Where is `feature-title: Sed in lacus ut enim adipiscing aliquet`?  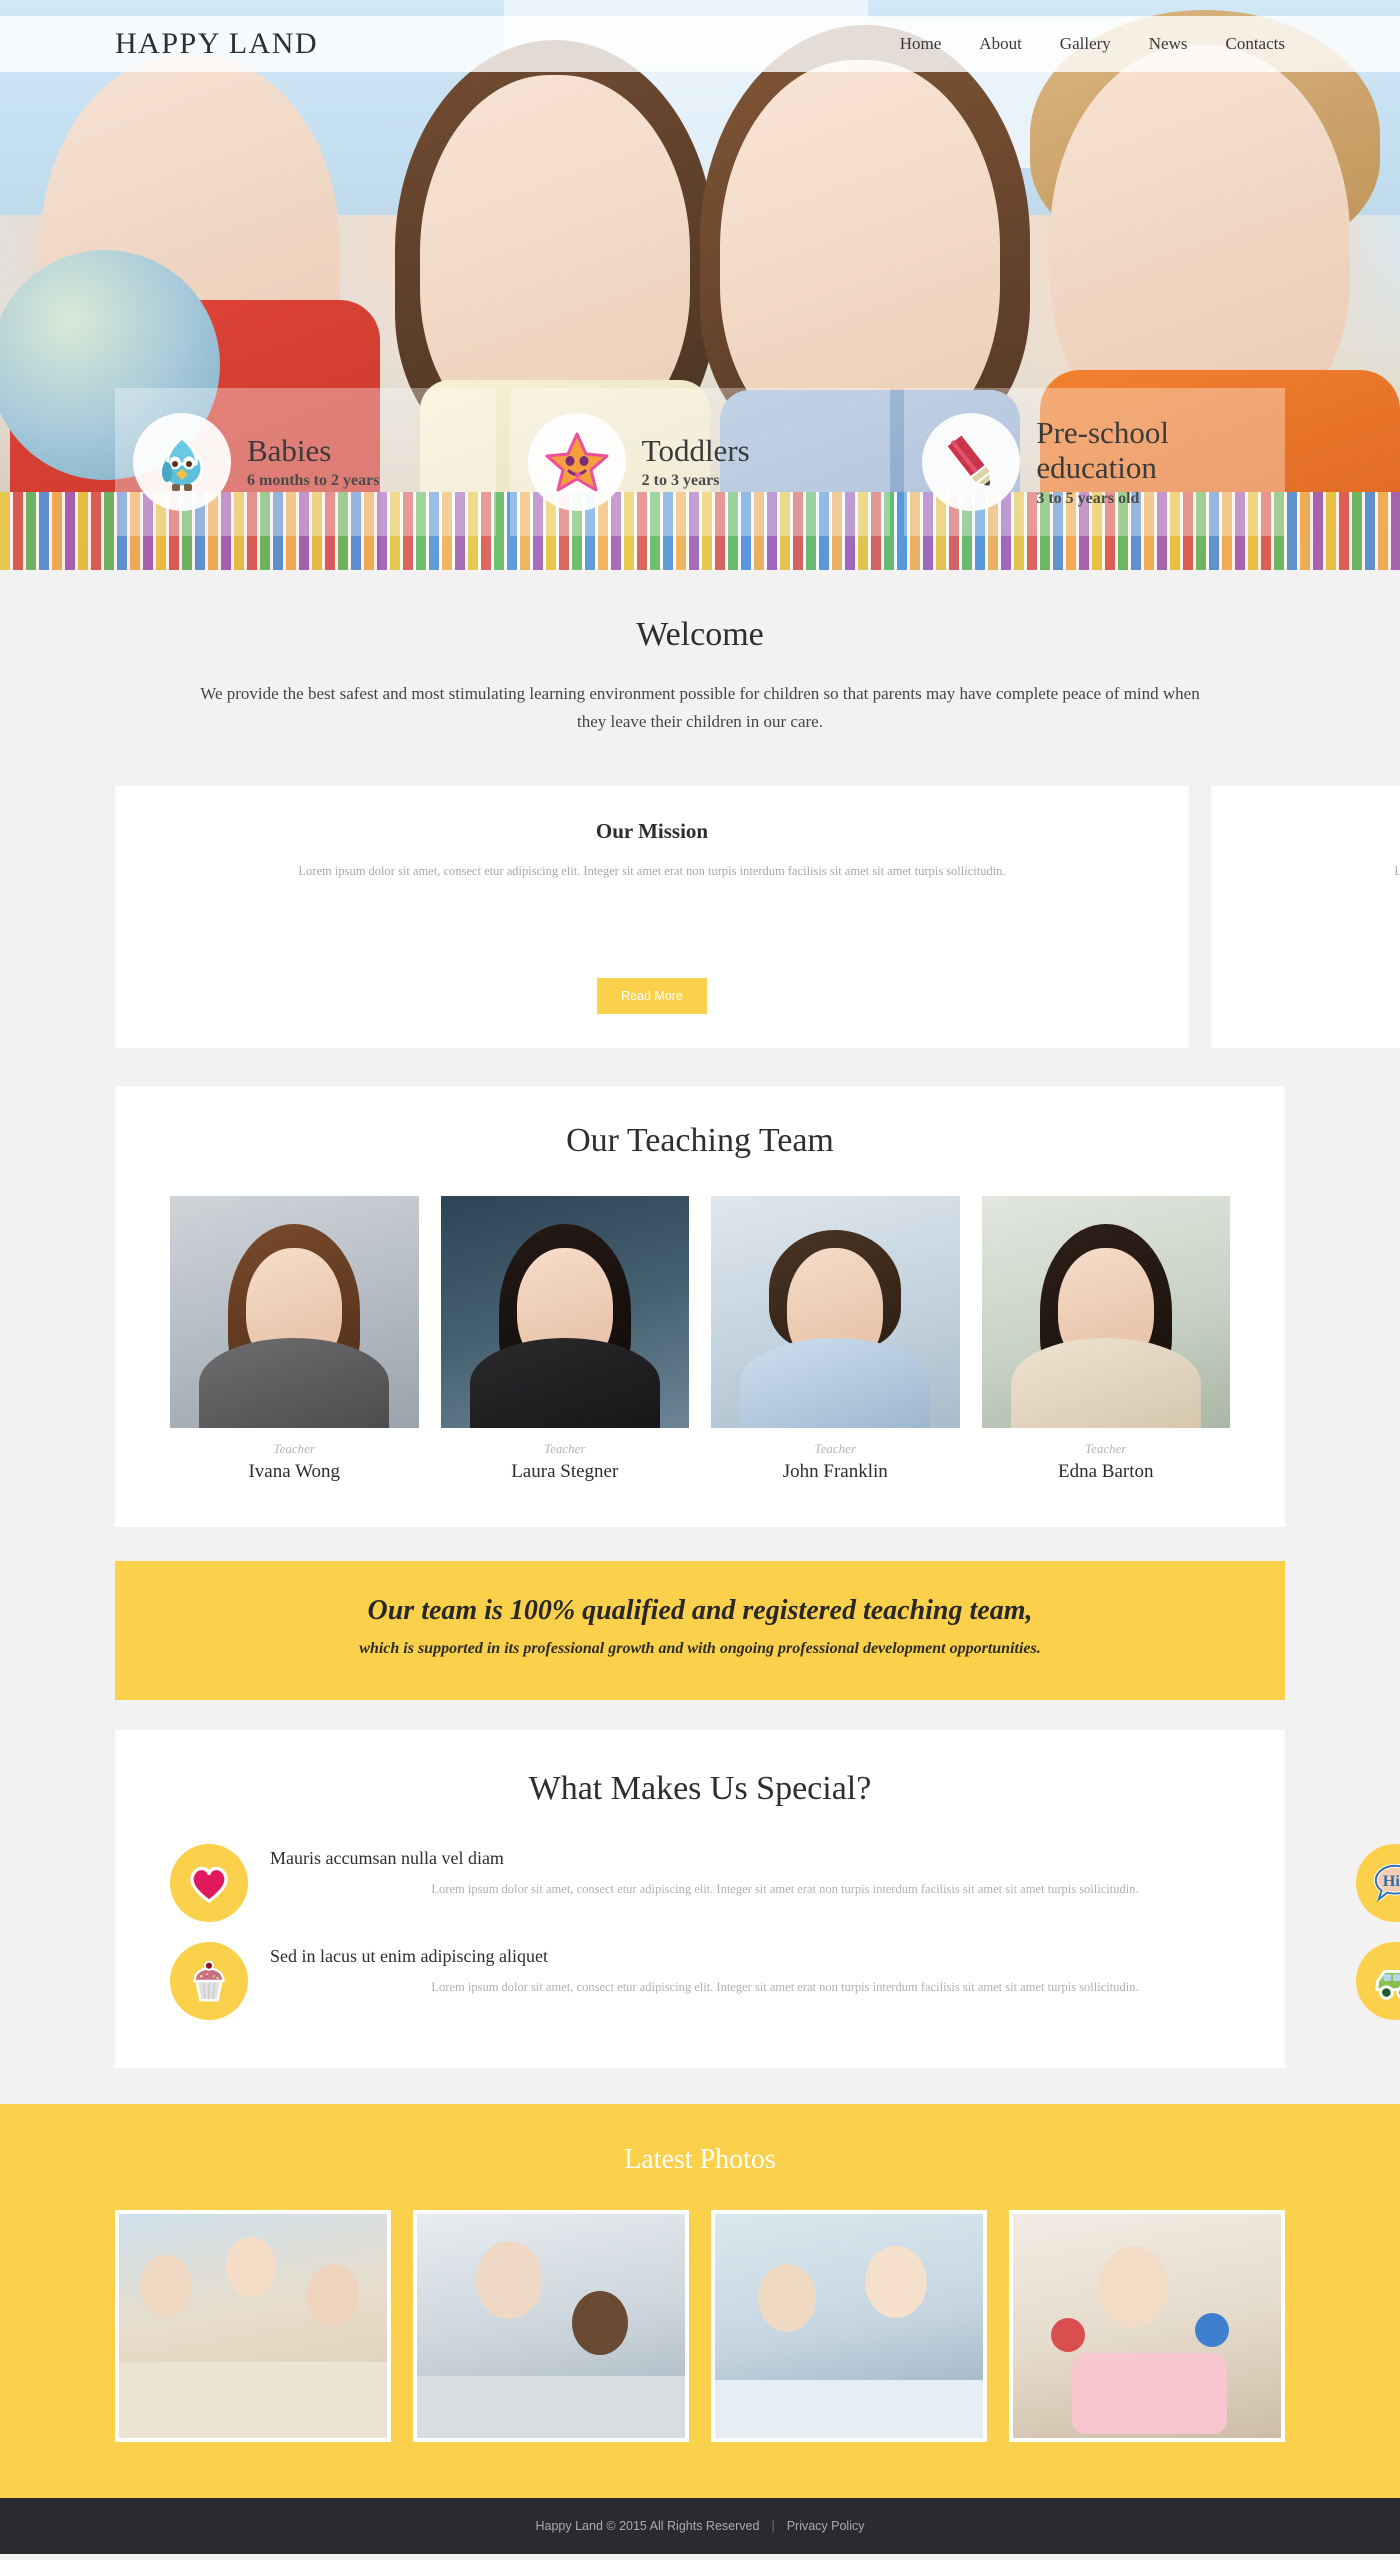 feature-title: Sed in lacus ut enim adipiscing aliquet is located at coordinates (409, 1956).